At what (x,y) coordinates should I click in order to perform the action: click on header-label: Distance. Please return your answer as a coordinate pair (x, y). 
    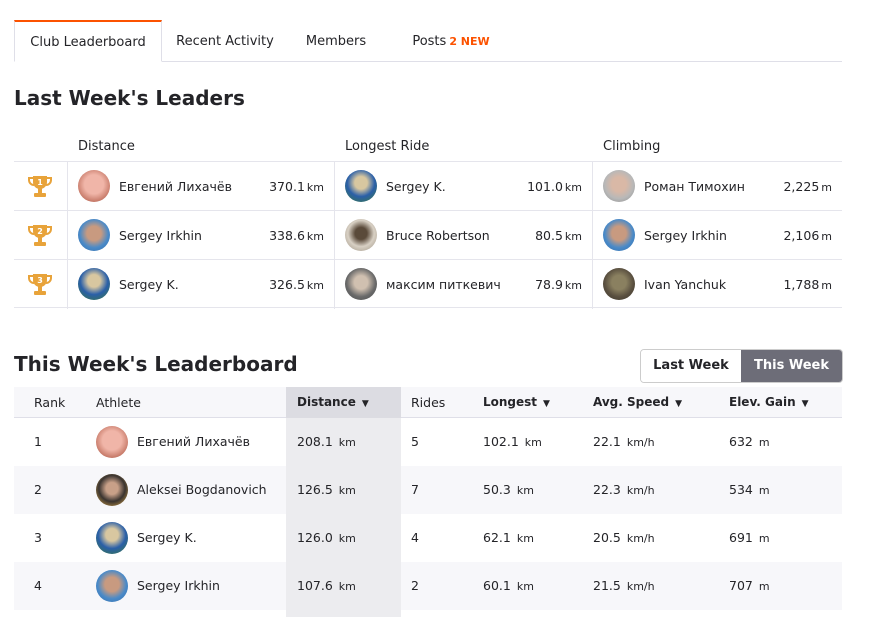
    Looking at the image, I should click on (326, 402).